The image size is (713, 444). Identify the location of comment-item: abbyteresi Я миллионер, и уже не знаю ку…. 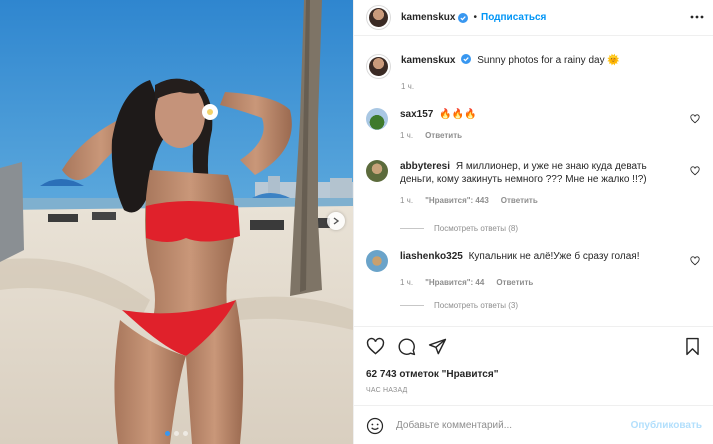
(534, 183).